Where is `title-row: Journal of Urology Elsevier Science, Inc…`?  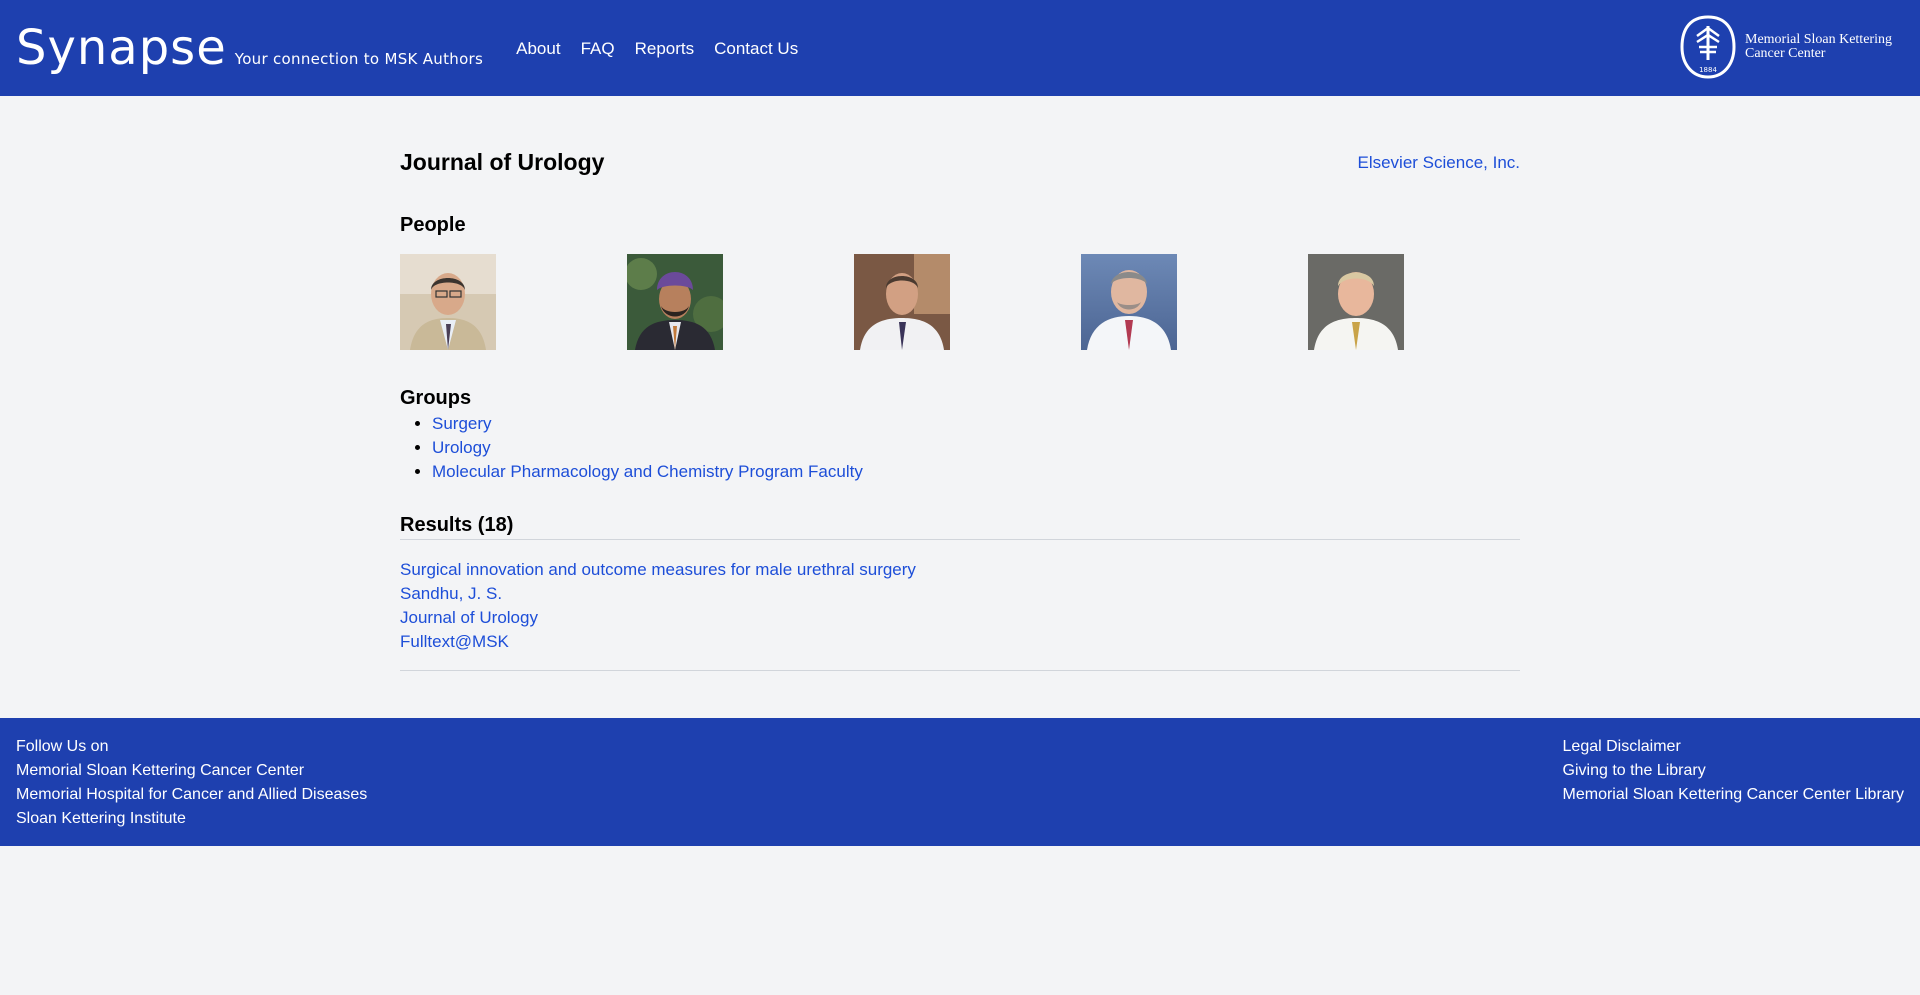 title-row: Journal of Urology Elsevier Science, Inc… is located at coordinates (960, 162).